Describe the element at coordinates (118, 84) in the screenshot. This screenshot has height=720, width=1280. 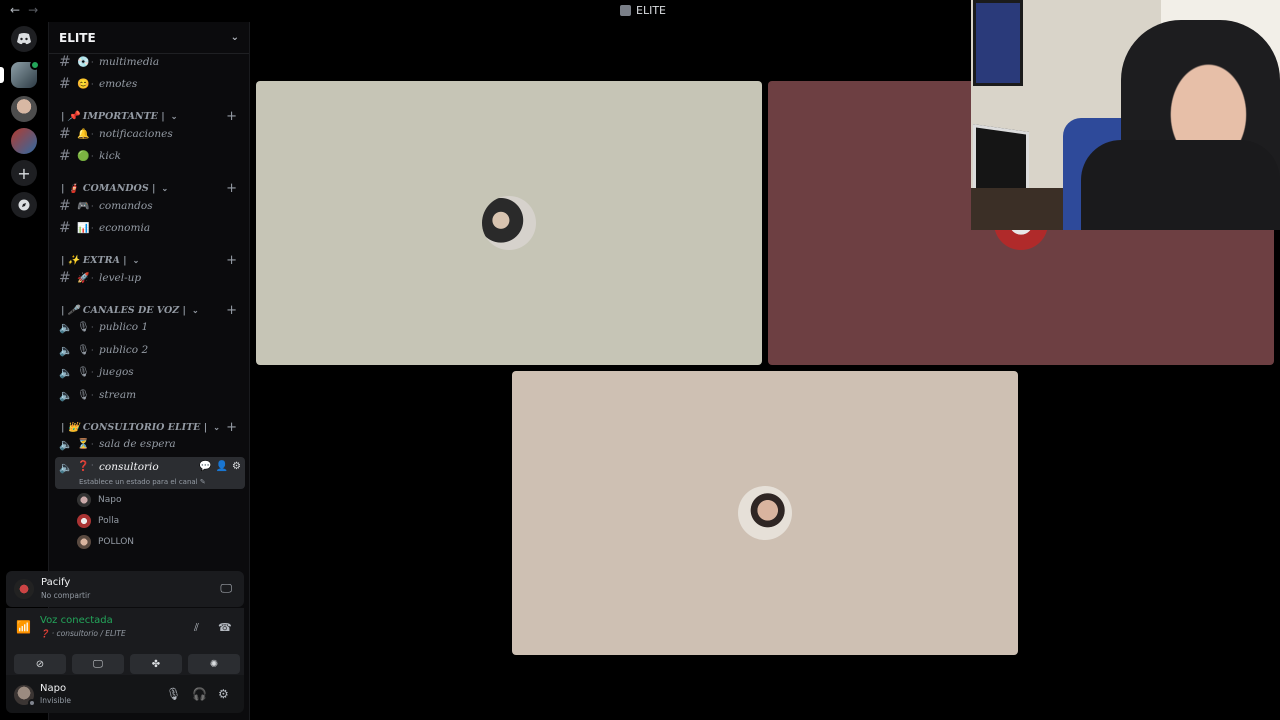
I see `channel-label: emotes` at that location.